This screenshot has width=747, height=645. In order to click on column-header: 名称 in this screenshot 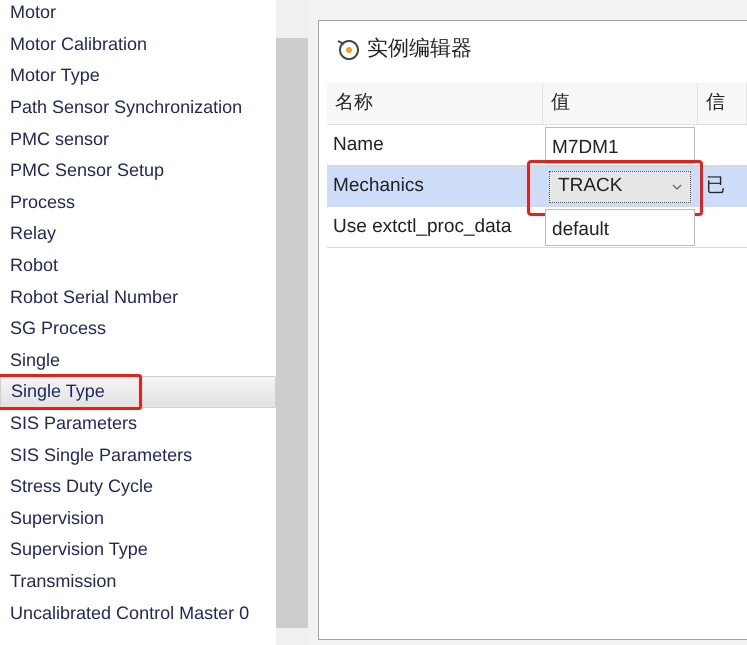, I will do `click(435, 103)`.